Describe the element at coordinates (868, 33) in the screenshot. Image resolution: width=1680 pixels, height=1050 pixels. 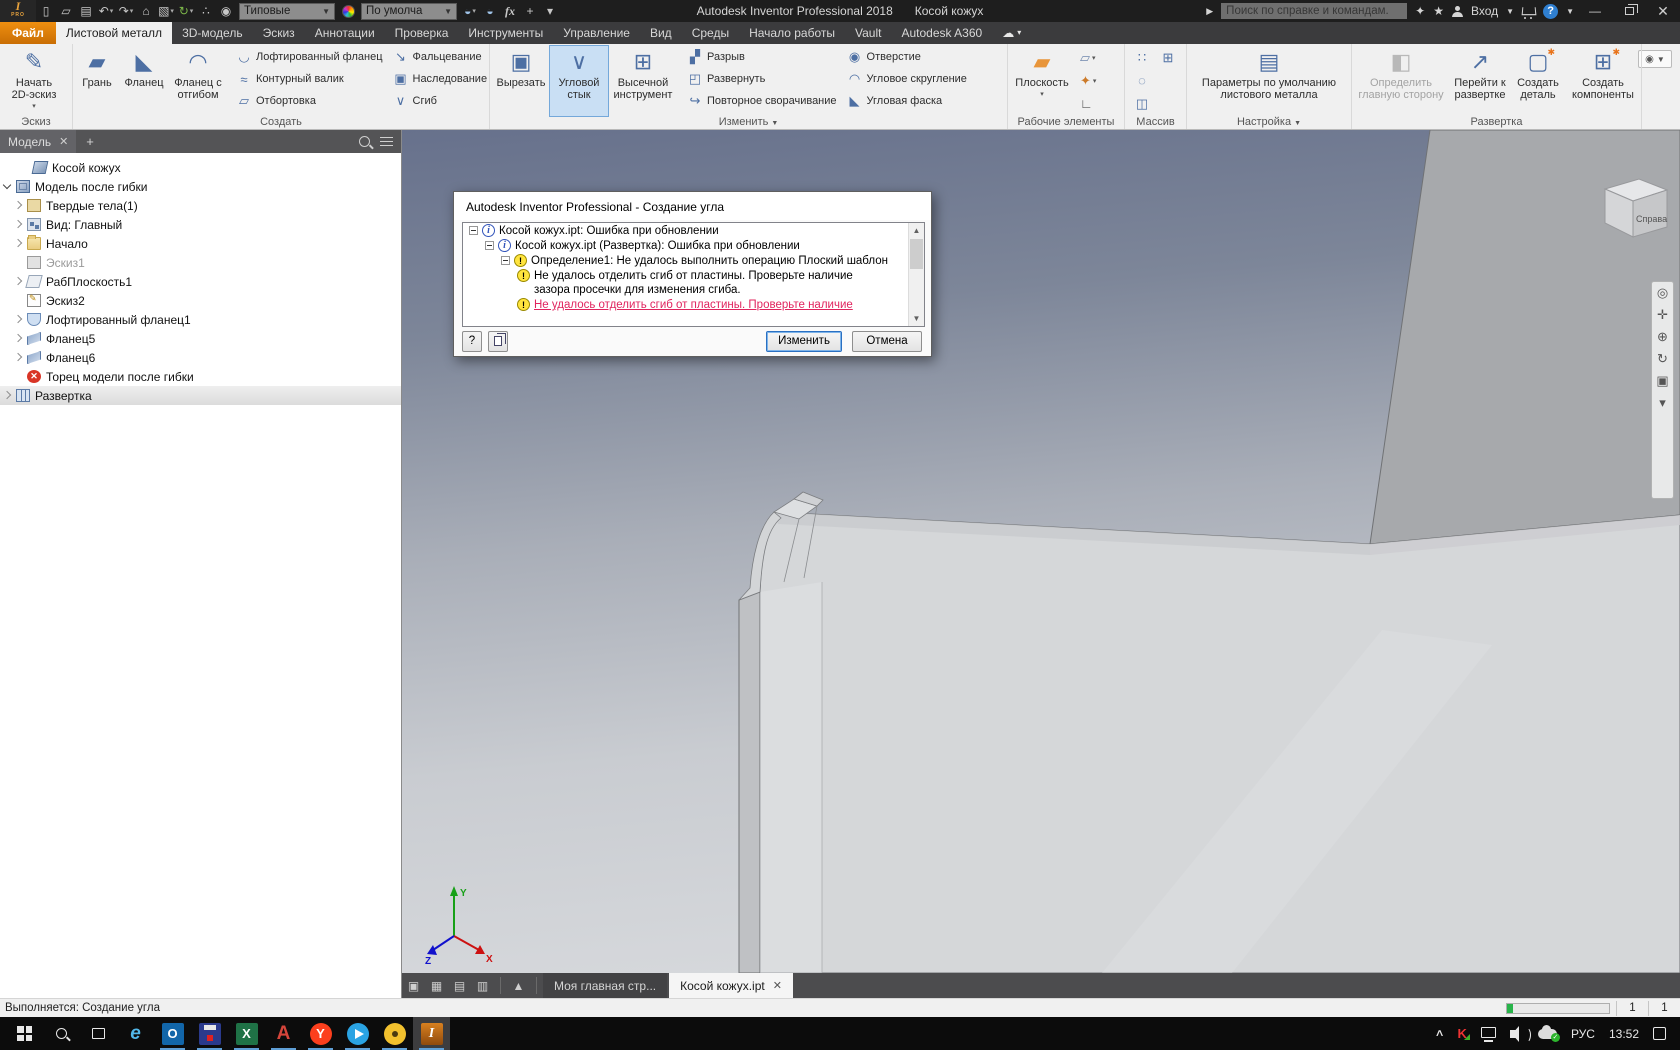
I see `ribbon-tab-vault: Vault` at that location.